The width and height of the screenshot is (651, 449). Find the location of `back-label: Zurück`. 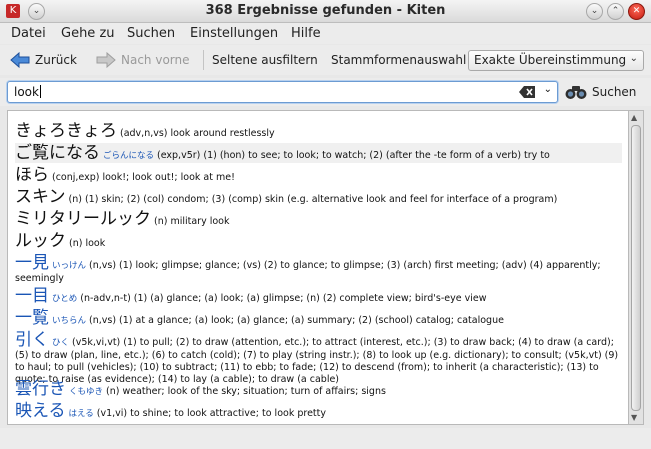

back-label: Zurück is located at coordinates (56, 60).